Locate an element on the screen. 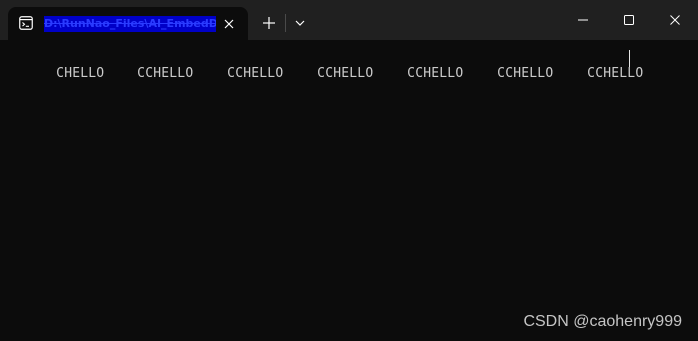 This screenshot has width=698, height=341. title-bar: D:\RunNao_Files\AI_EmbedDe is located at coordinates (349, 20).